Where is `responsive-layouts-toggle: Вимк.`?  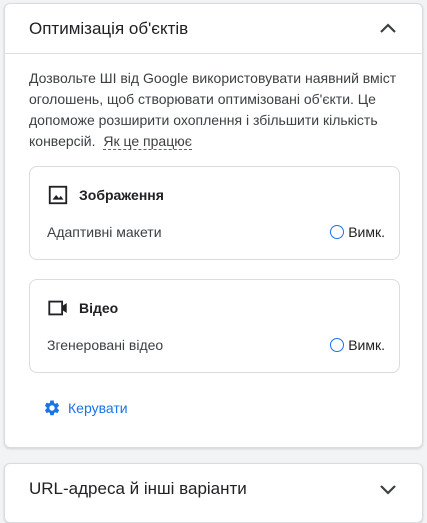
responsive-layouts-toggle: Вимк. is located at coordinates (357, 232).